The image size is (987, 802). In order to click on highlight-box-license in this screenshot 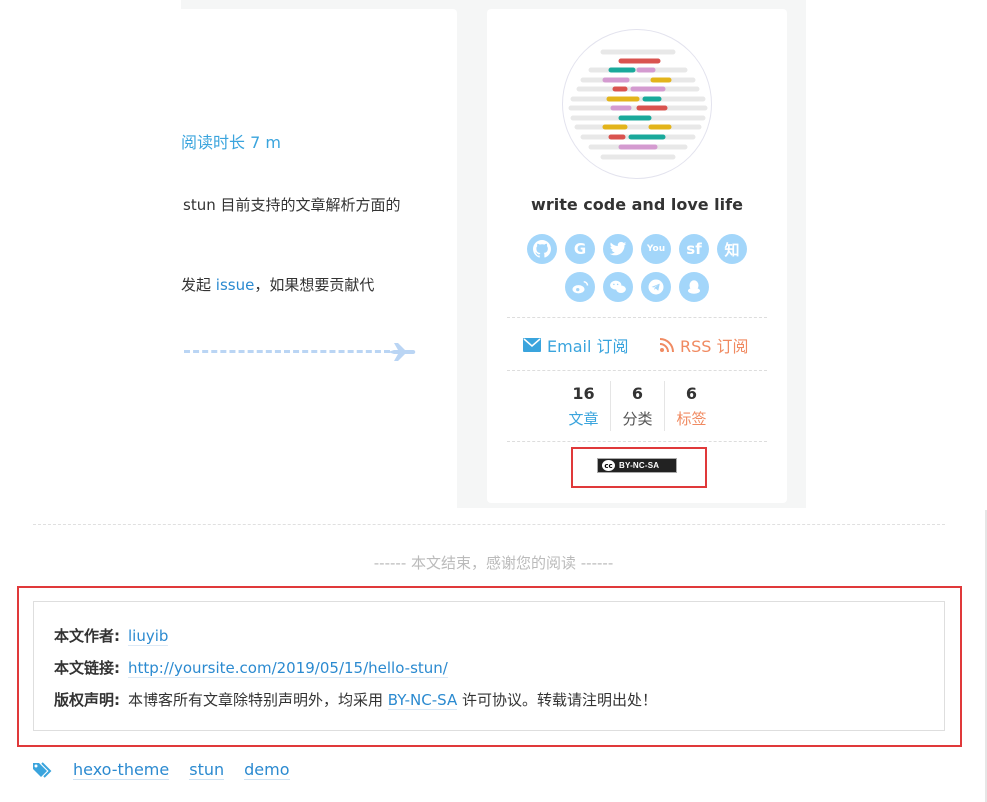, I will do `click(639, 467)`.